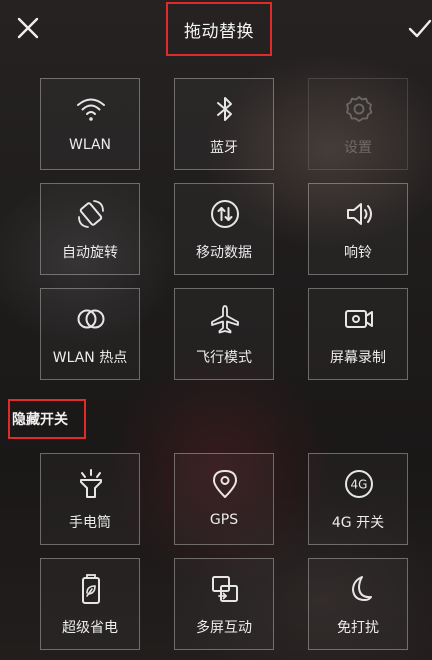  I want to click on ring-icon, so click(359, 214).